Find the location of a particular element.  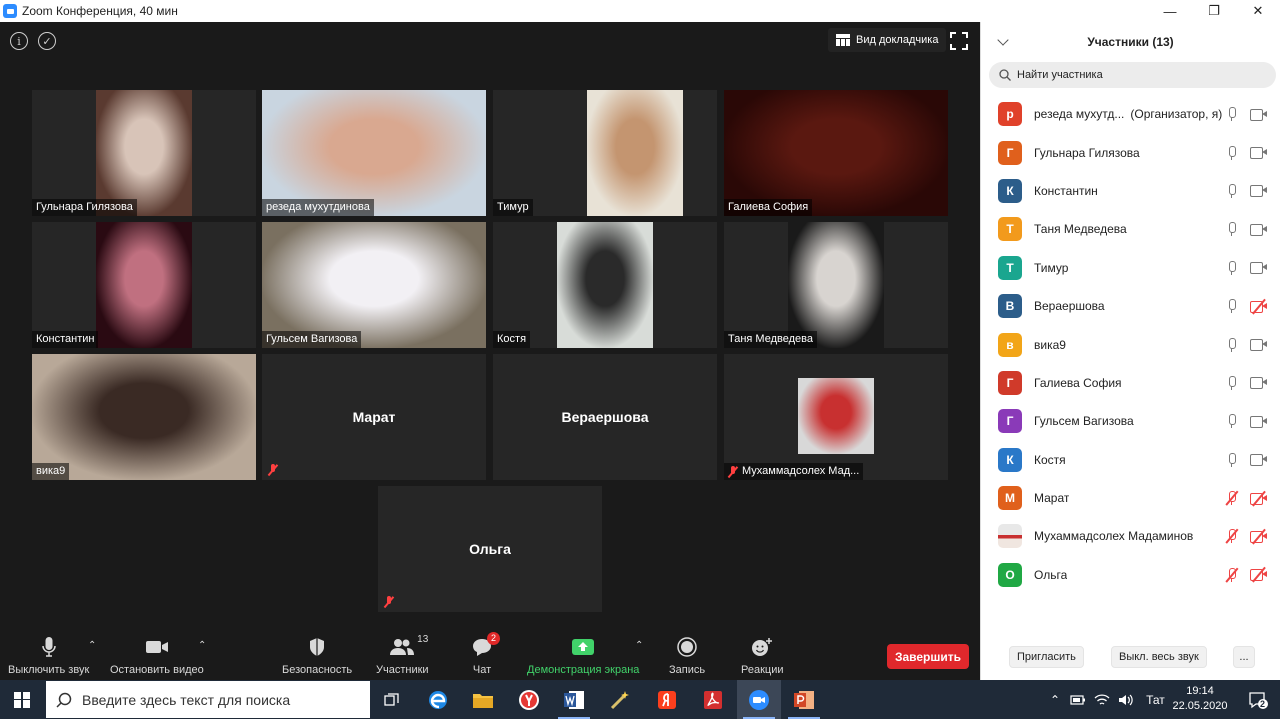

edge-browser-icon is located at coordinates (438, 699).